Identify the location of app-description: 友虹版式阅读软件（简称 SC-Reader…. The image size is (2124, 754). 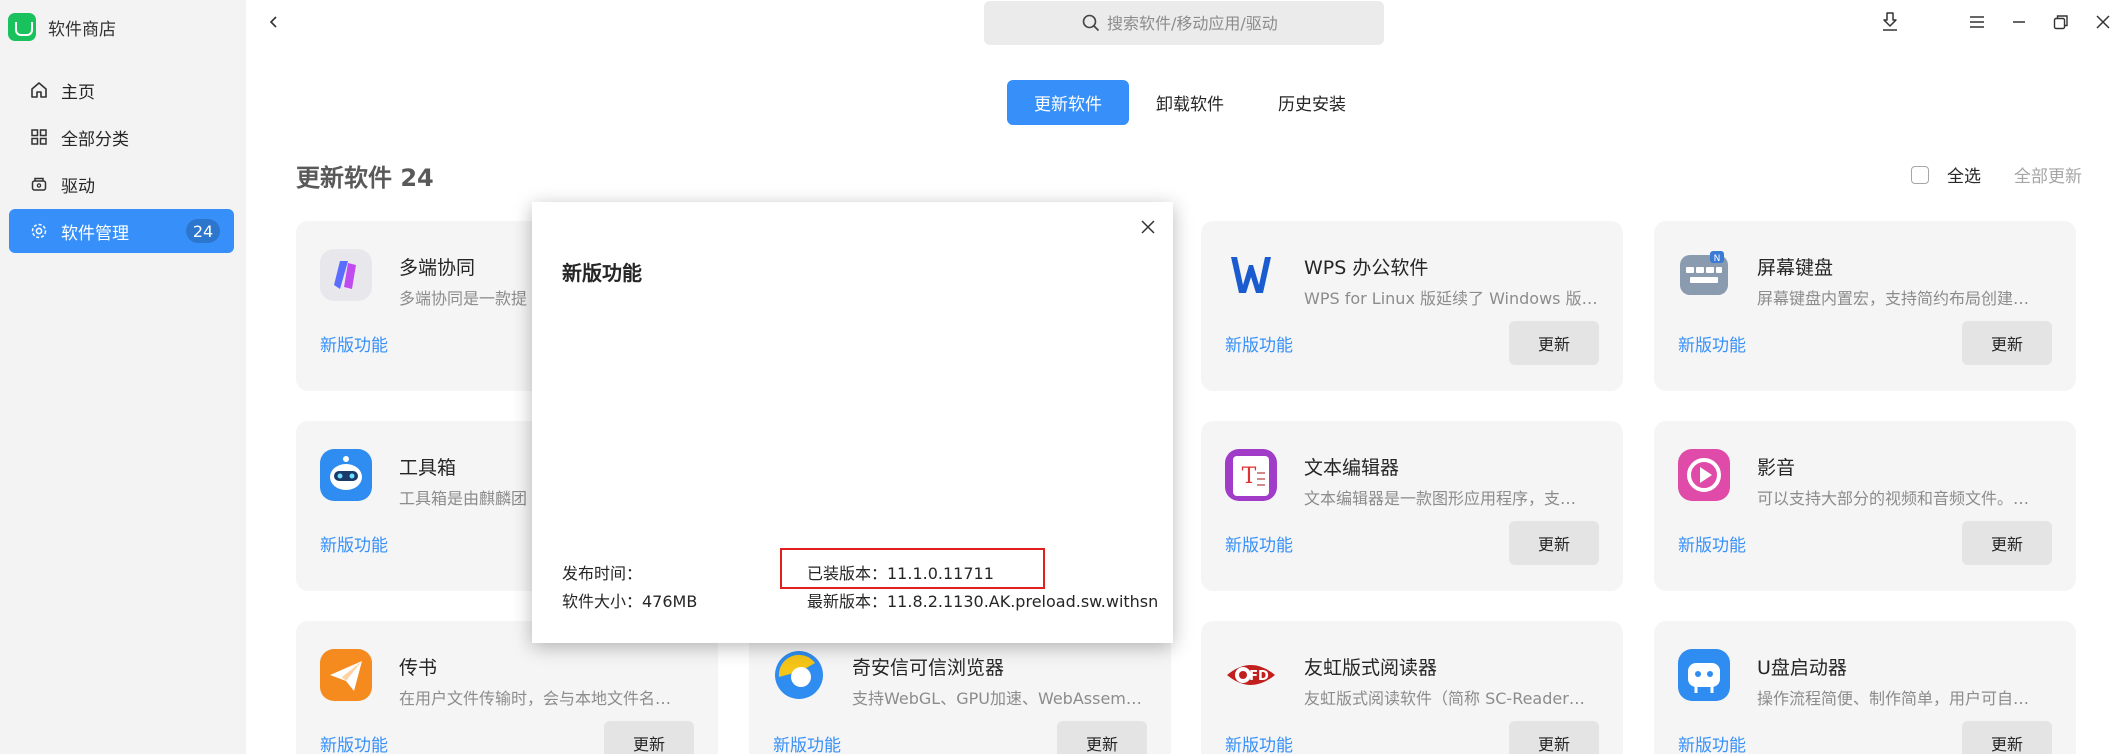
(1444, 698).